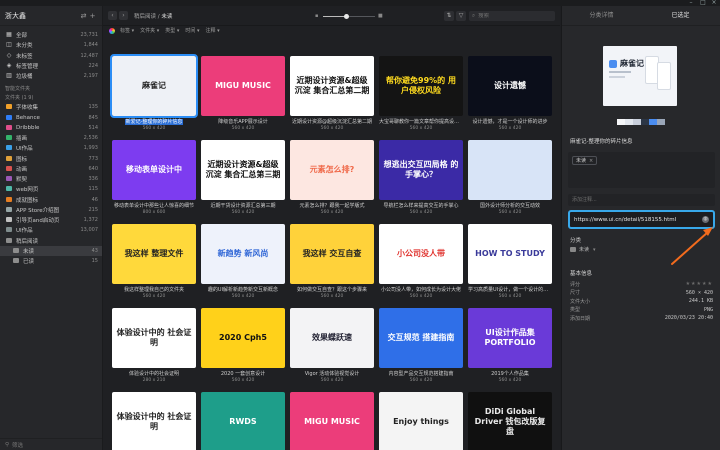  I want to click on asset-card: 体验设计中的 社会证明体验设计中的社会证明, so click(154, 421).